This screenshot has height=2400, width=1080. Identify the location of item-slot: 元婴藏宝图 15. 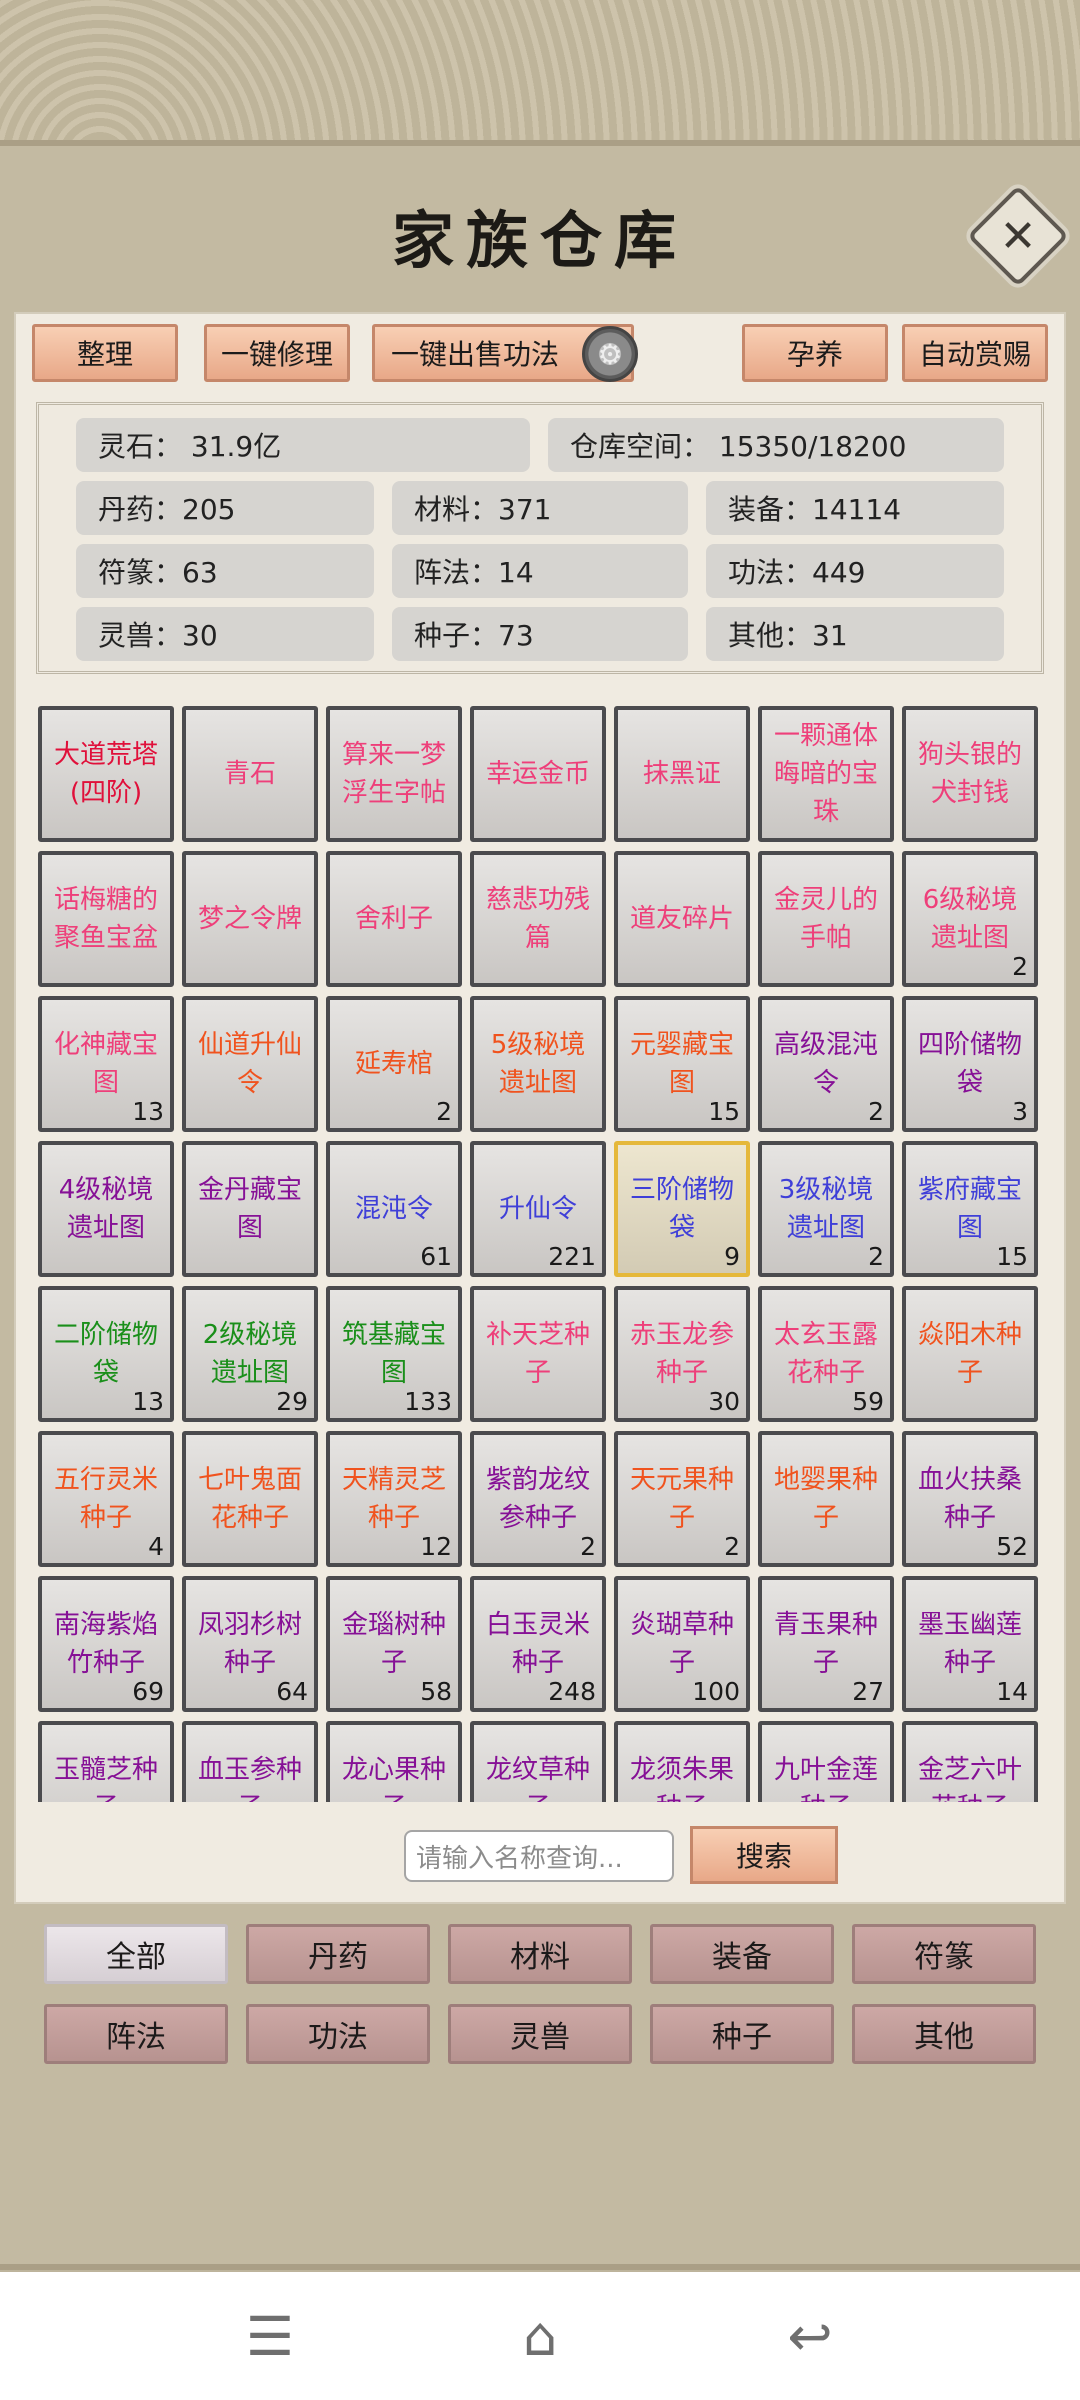
(682, 1064).